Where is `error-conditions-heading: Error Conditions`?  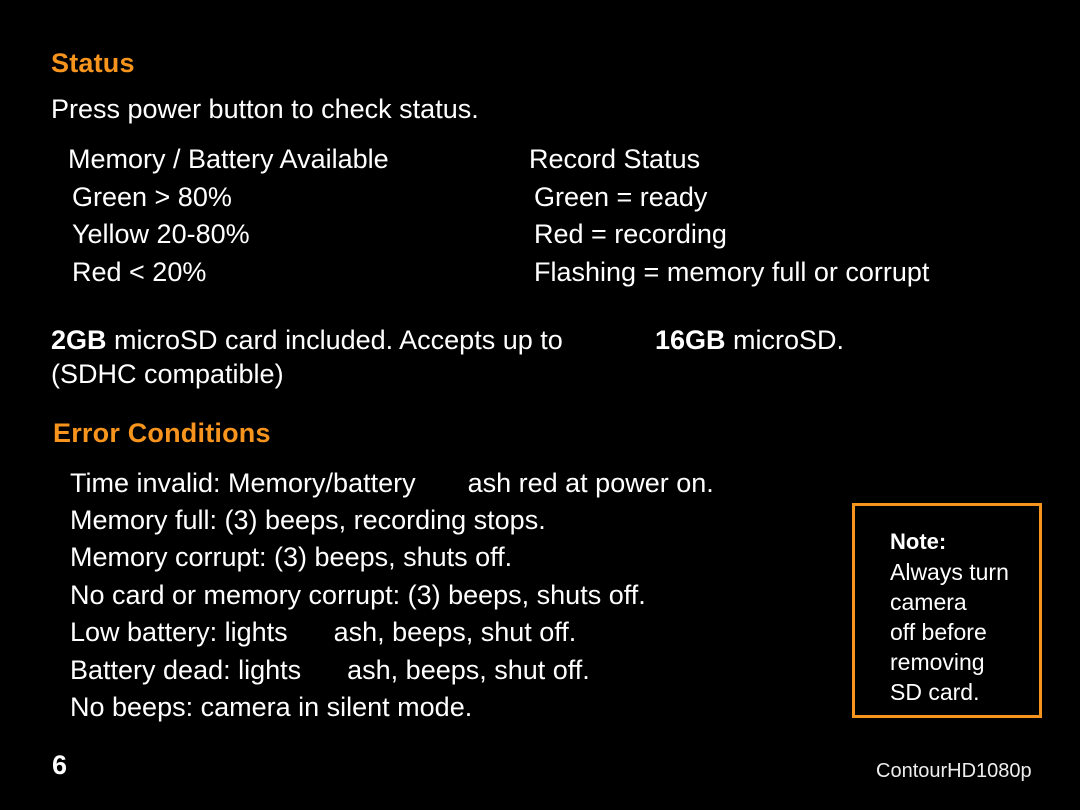 error-conditions-heading: Error Conditions is located at coordinates (162, 433).